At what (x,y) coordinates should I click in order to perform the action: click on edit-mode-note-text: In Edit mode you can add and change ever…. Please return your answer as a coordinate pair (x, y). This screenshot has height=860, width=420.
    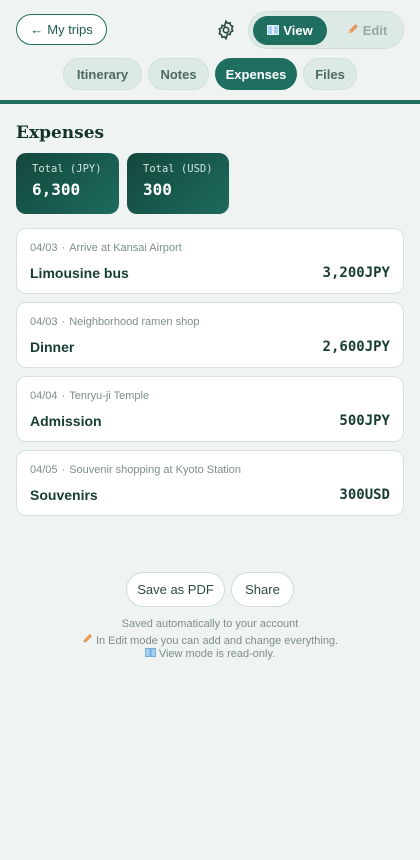
    Looking at the image, I should click on (217, 641).